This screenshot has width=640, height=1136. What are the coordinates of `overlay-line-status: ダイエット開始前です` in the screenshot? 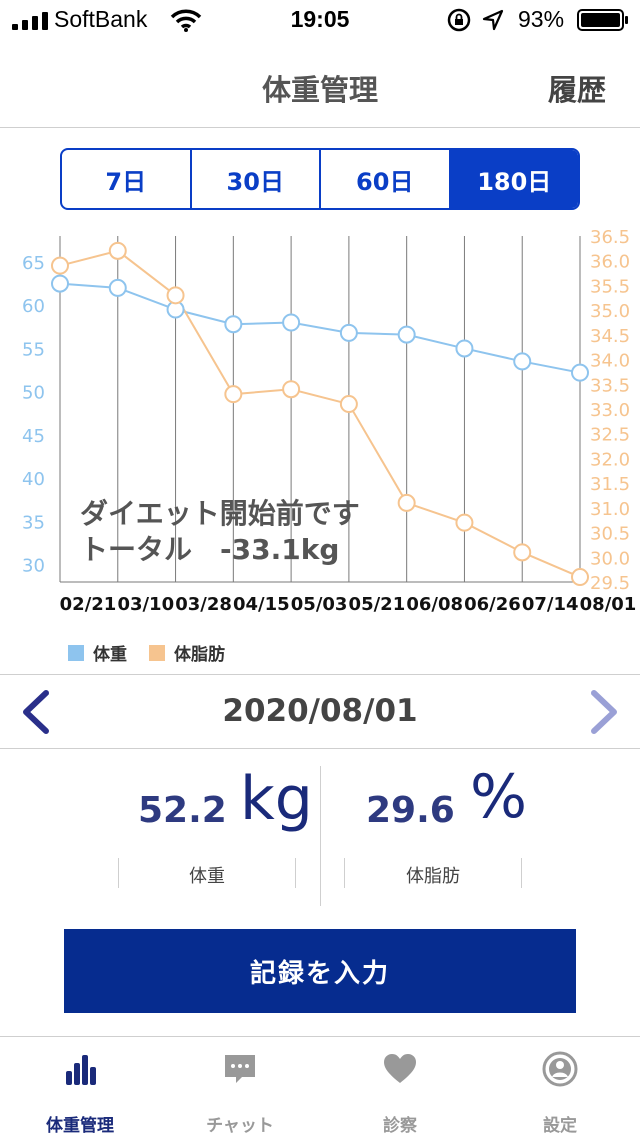 It's located at (220, 513).